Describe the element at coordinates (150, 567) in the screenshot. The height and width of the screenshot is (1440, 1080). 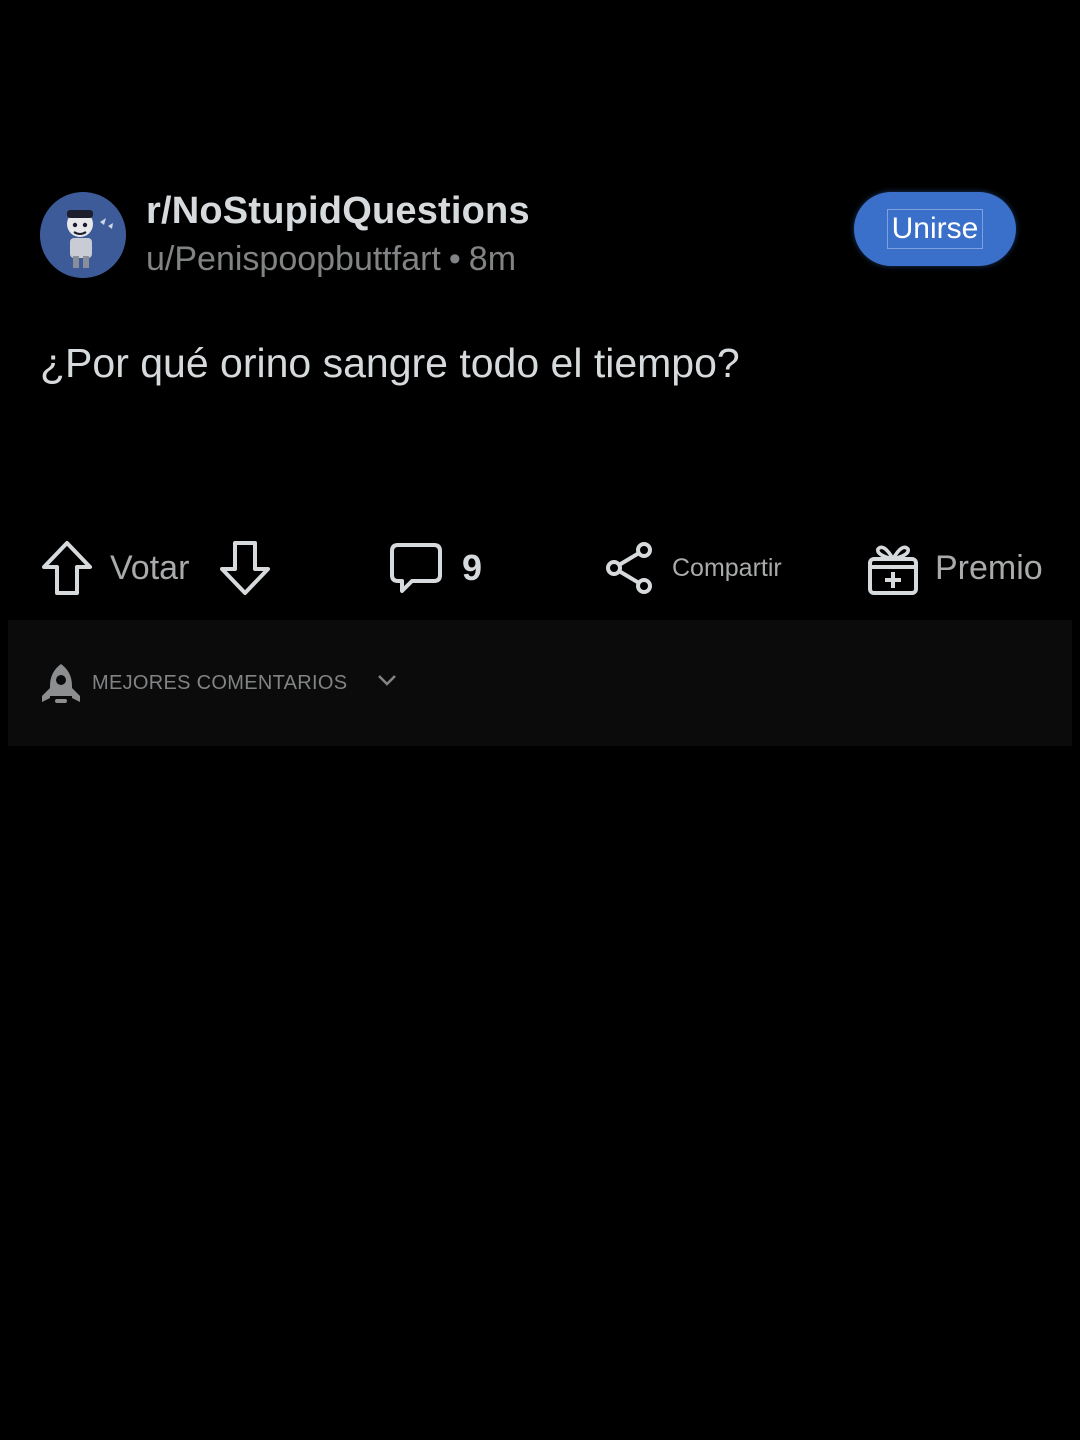
I see `vote-label: Votar` at that location.